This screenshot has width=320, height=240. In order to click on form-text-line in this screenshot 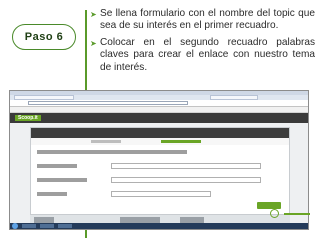, I will do `click(112, 152)`.